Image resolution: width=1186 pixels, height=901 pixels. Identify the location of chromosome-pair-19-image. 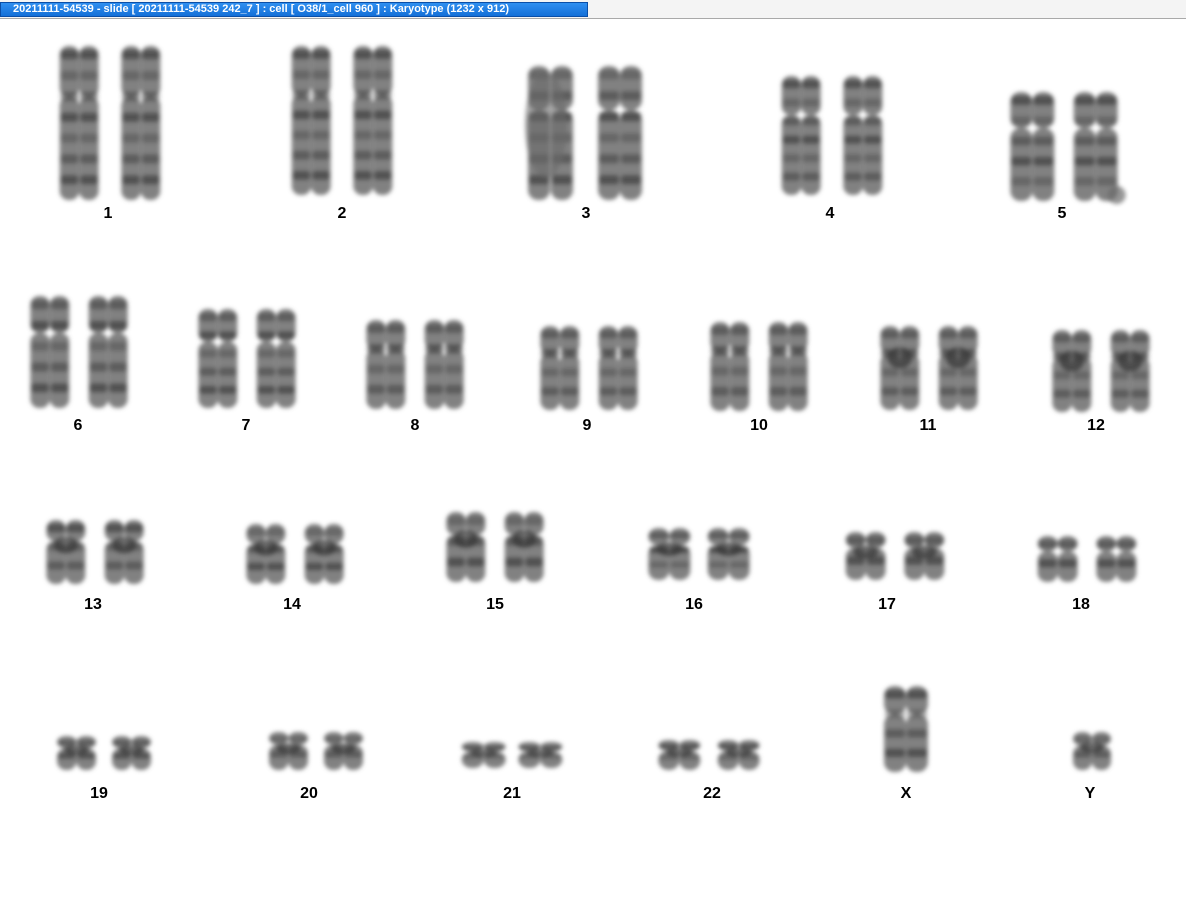
(104, 753).